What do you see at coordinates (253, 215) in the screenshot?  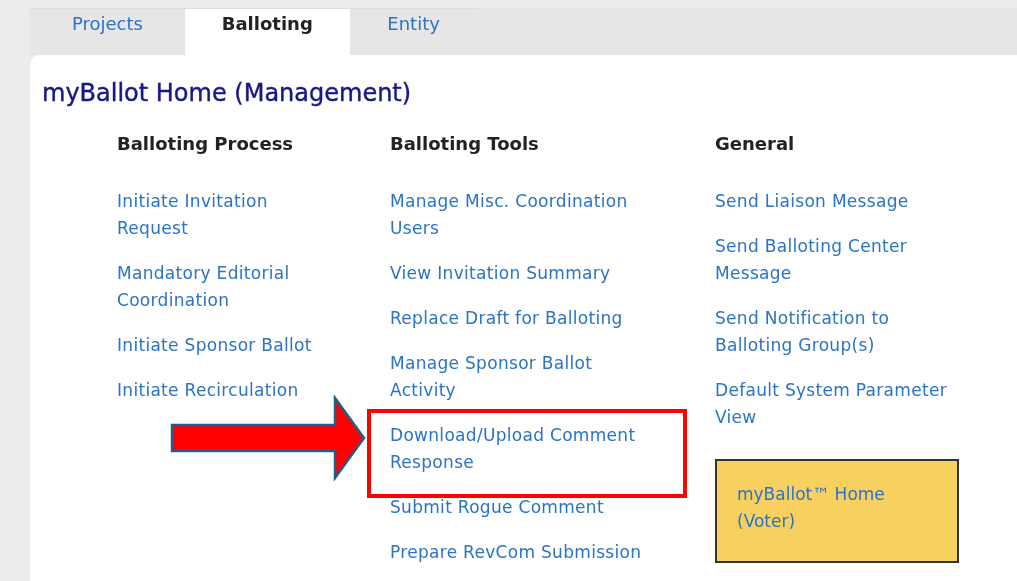 I see `link: Initiate Invitation Request` at bounding box center [253, 215].